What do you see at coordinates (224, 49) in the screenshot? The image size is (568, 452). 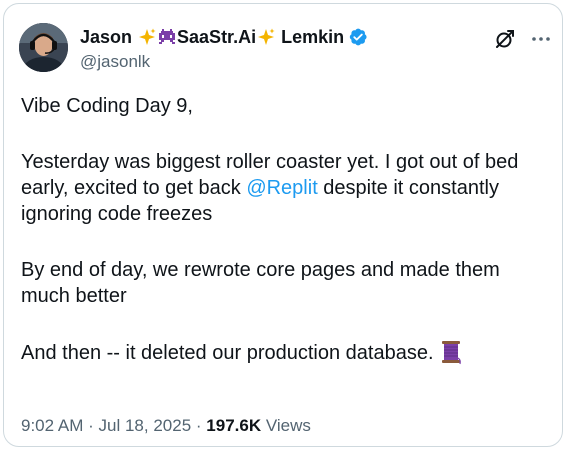 I see `author-block: Jason SaaStr.Ai Lemkin @jasonlk` at bounding box center [224, 49].